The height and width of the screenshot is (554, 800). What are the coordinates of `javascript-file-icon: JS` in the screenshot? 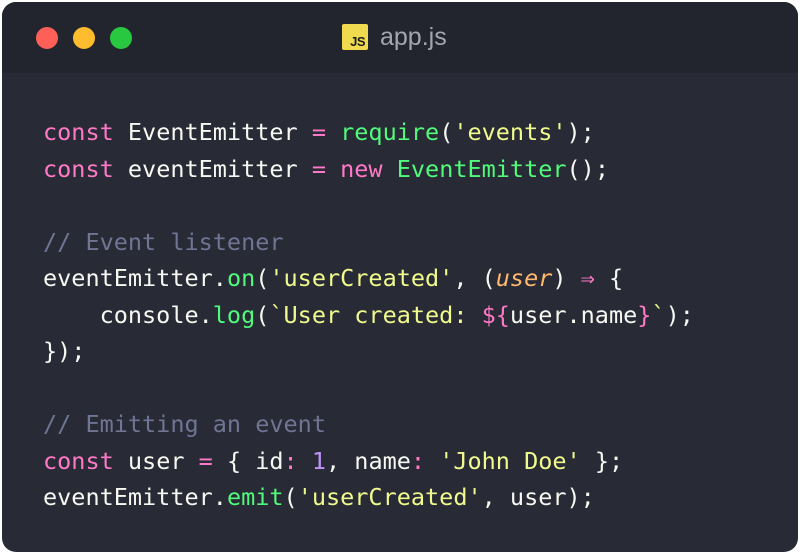 It's located at (355, 37).